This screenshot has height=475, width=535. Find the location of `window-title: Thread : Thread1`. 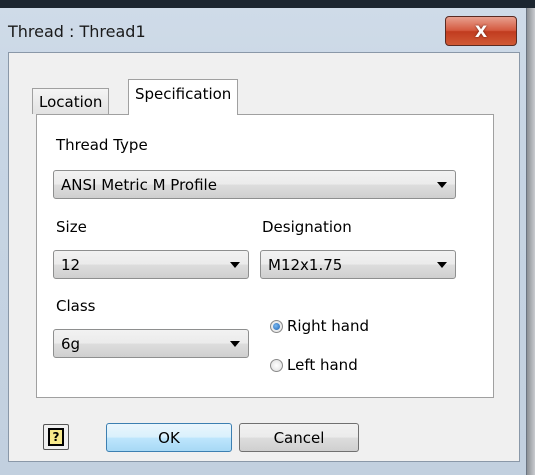

window-title: Thread : Thread1 is located at coordinates (77, 31).